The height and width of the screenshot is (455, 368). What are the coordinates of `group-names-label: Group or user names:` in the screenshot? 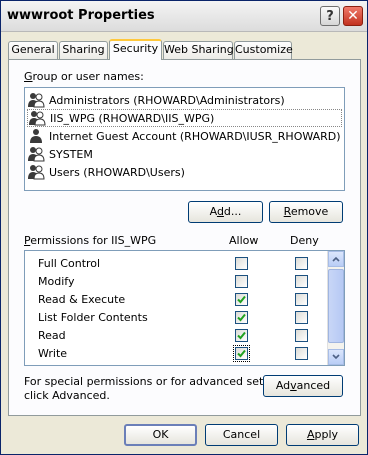 It's located at (84, 76).